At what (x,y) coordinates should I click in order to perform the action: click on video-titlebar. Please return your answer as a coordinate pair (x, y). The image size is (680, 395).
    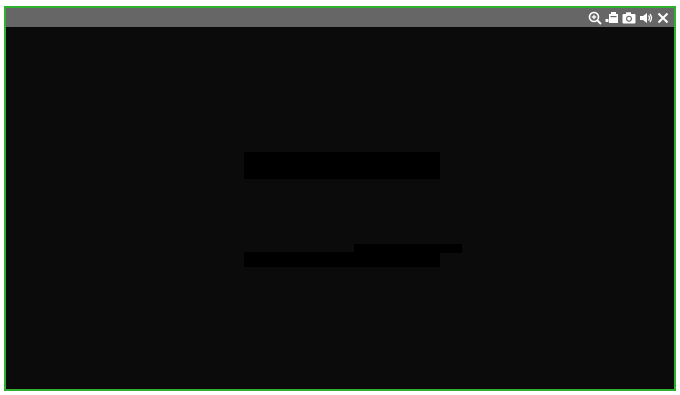
    Looking at the image, I should click on (340, 17).